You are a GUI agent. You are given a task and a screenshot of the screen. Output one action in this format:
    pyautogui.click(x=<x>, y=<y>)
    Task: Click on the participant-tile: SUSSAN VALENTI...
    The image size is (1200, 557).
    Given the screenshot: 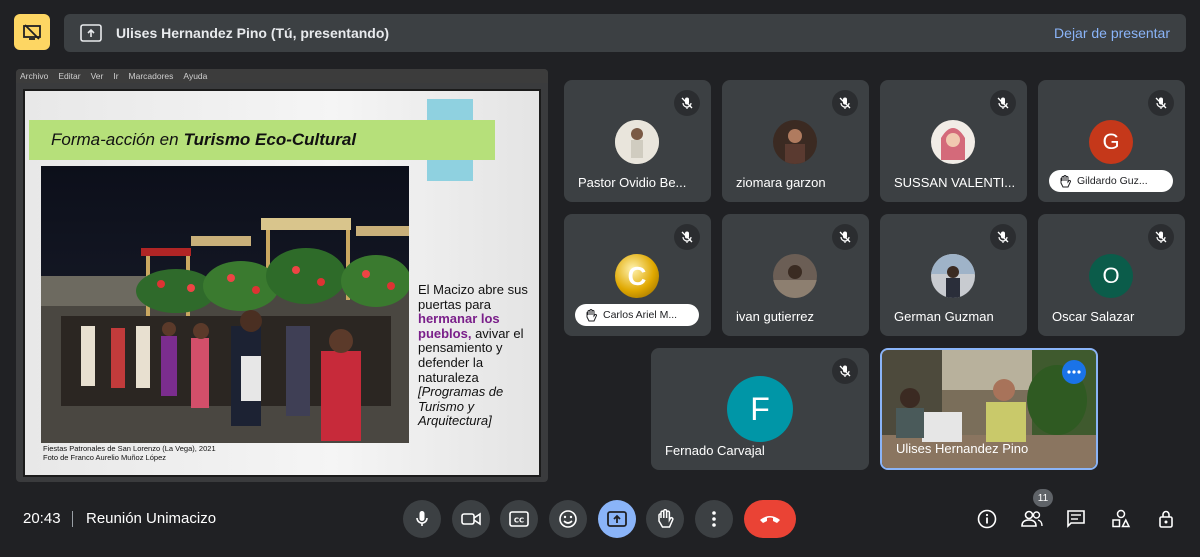 What is the action you would take?
    pyautogui.click(x=953, y=141)
    